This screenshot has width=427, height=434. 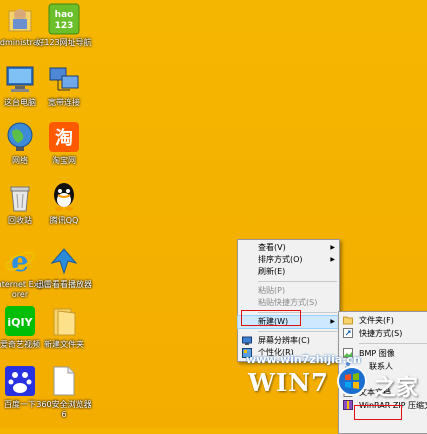 I want to click on desktop-icon-new-folder: 新建文件夹, so click(x=64, y=327).